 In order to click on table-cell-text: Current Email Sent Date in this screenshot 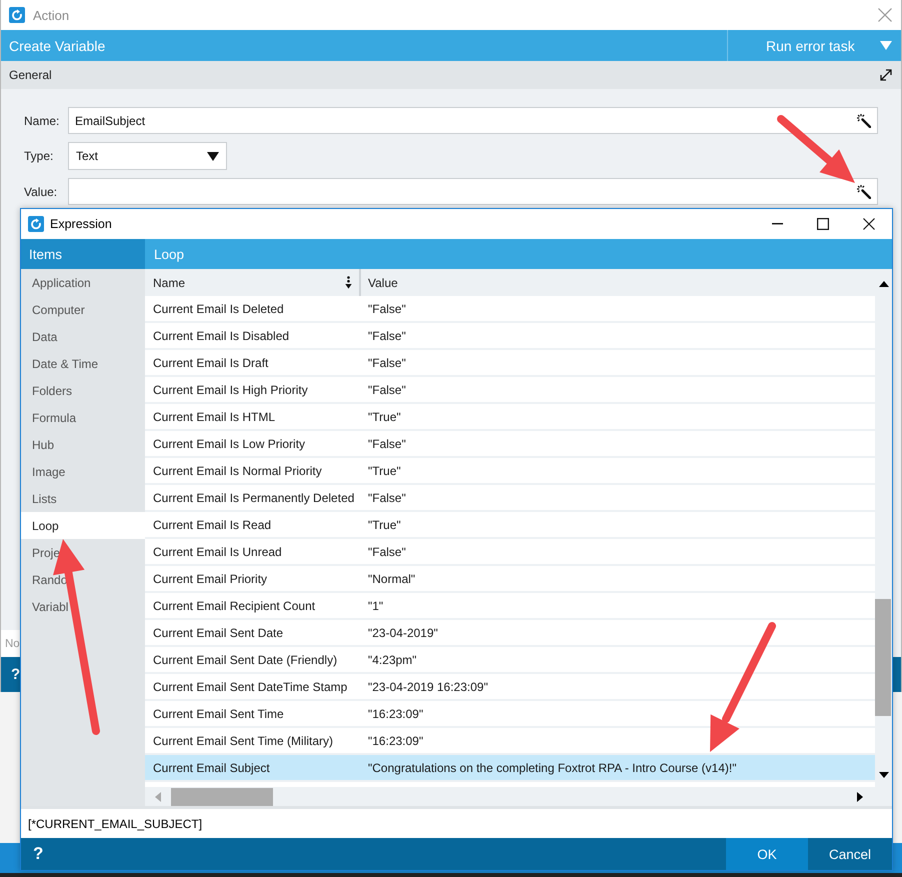, I will do `click(218, 633)`.